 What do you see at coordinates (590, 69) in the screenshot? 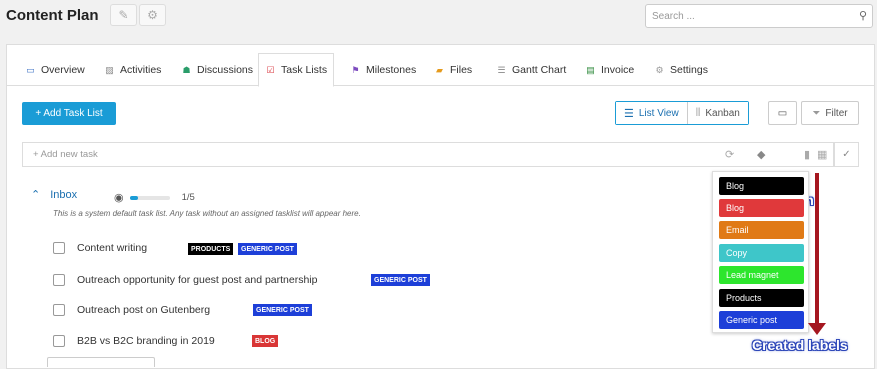
I see `invoice-icon: ▤` at bounding box center [590, 69].